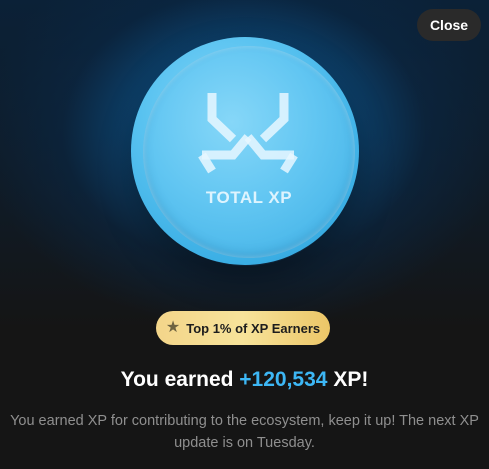 Image resolution: width=489 pixels, height=469 pixels. I want to click on badge-label: Top 1% of XP Earners, so click(253, 328).